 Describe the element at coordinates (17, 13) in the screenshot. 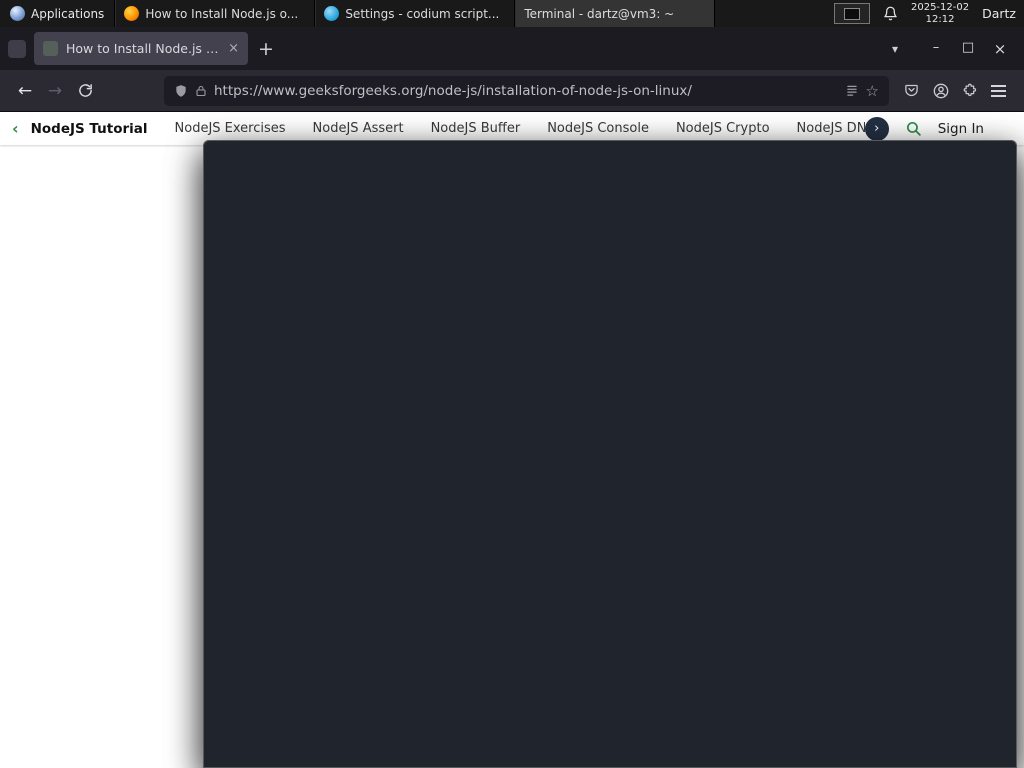

I see `distro-logo-icon` at that location.